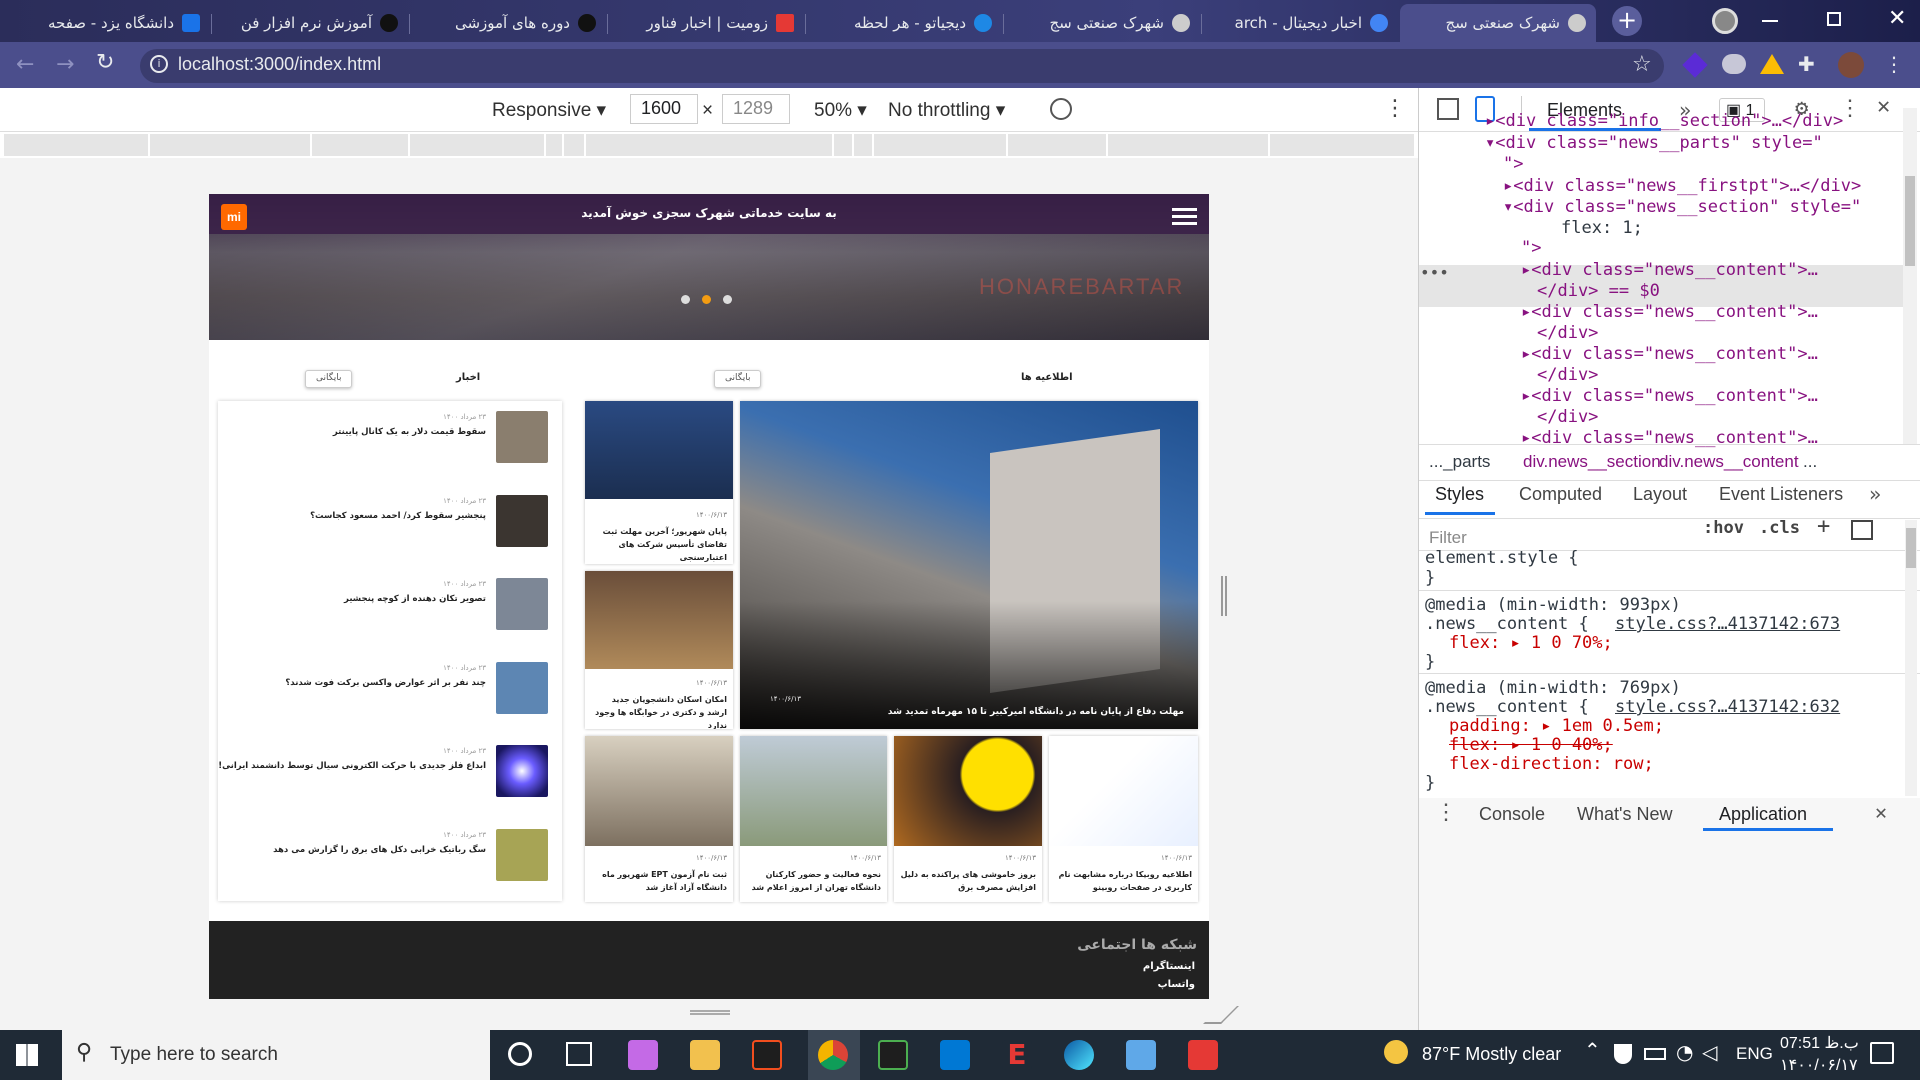  Describe the element at coordinates (520, 1054) in the screenshot. I see `cortana-icon` at that location.